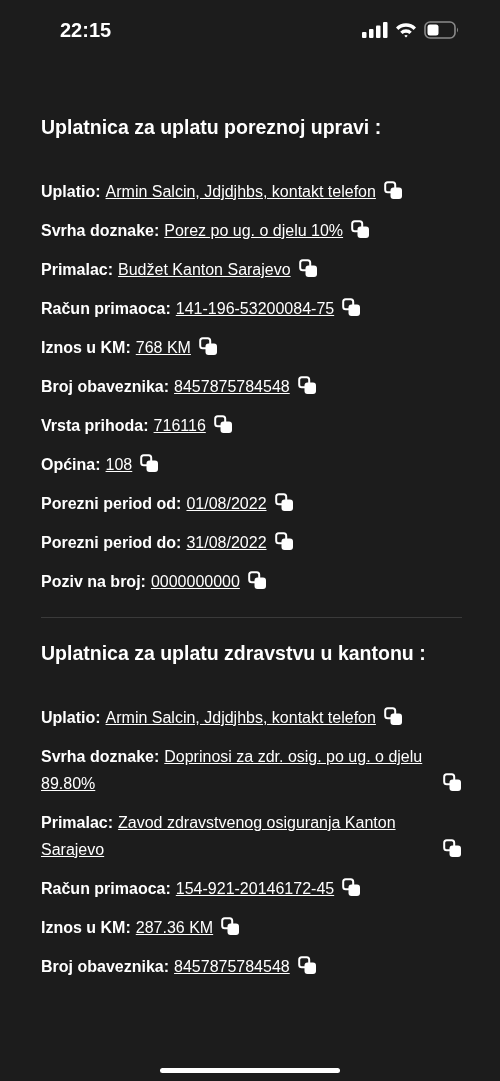  I want to click on field-text: Iznos u KM: 768 KM, so click(116, 348).